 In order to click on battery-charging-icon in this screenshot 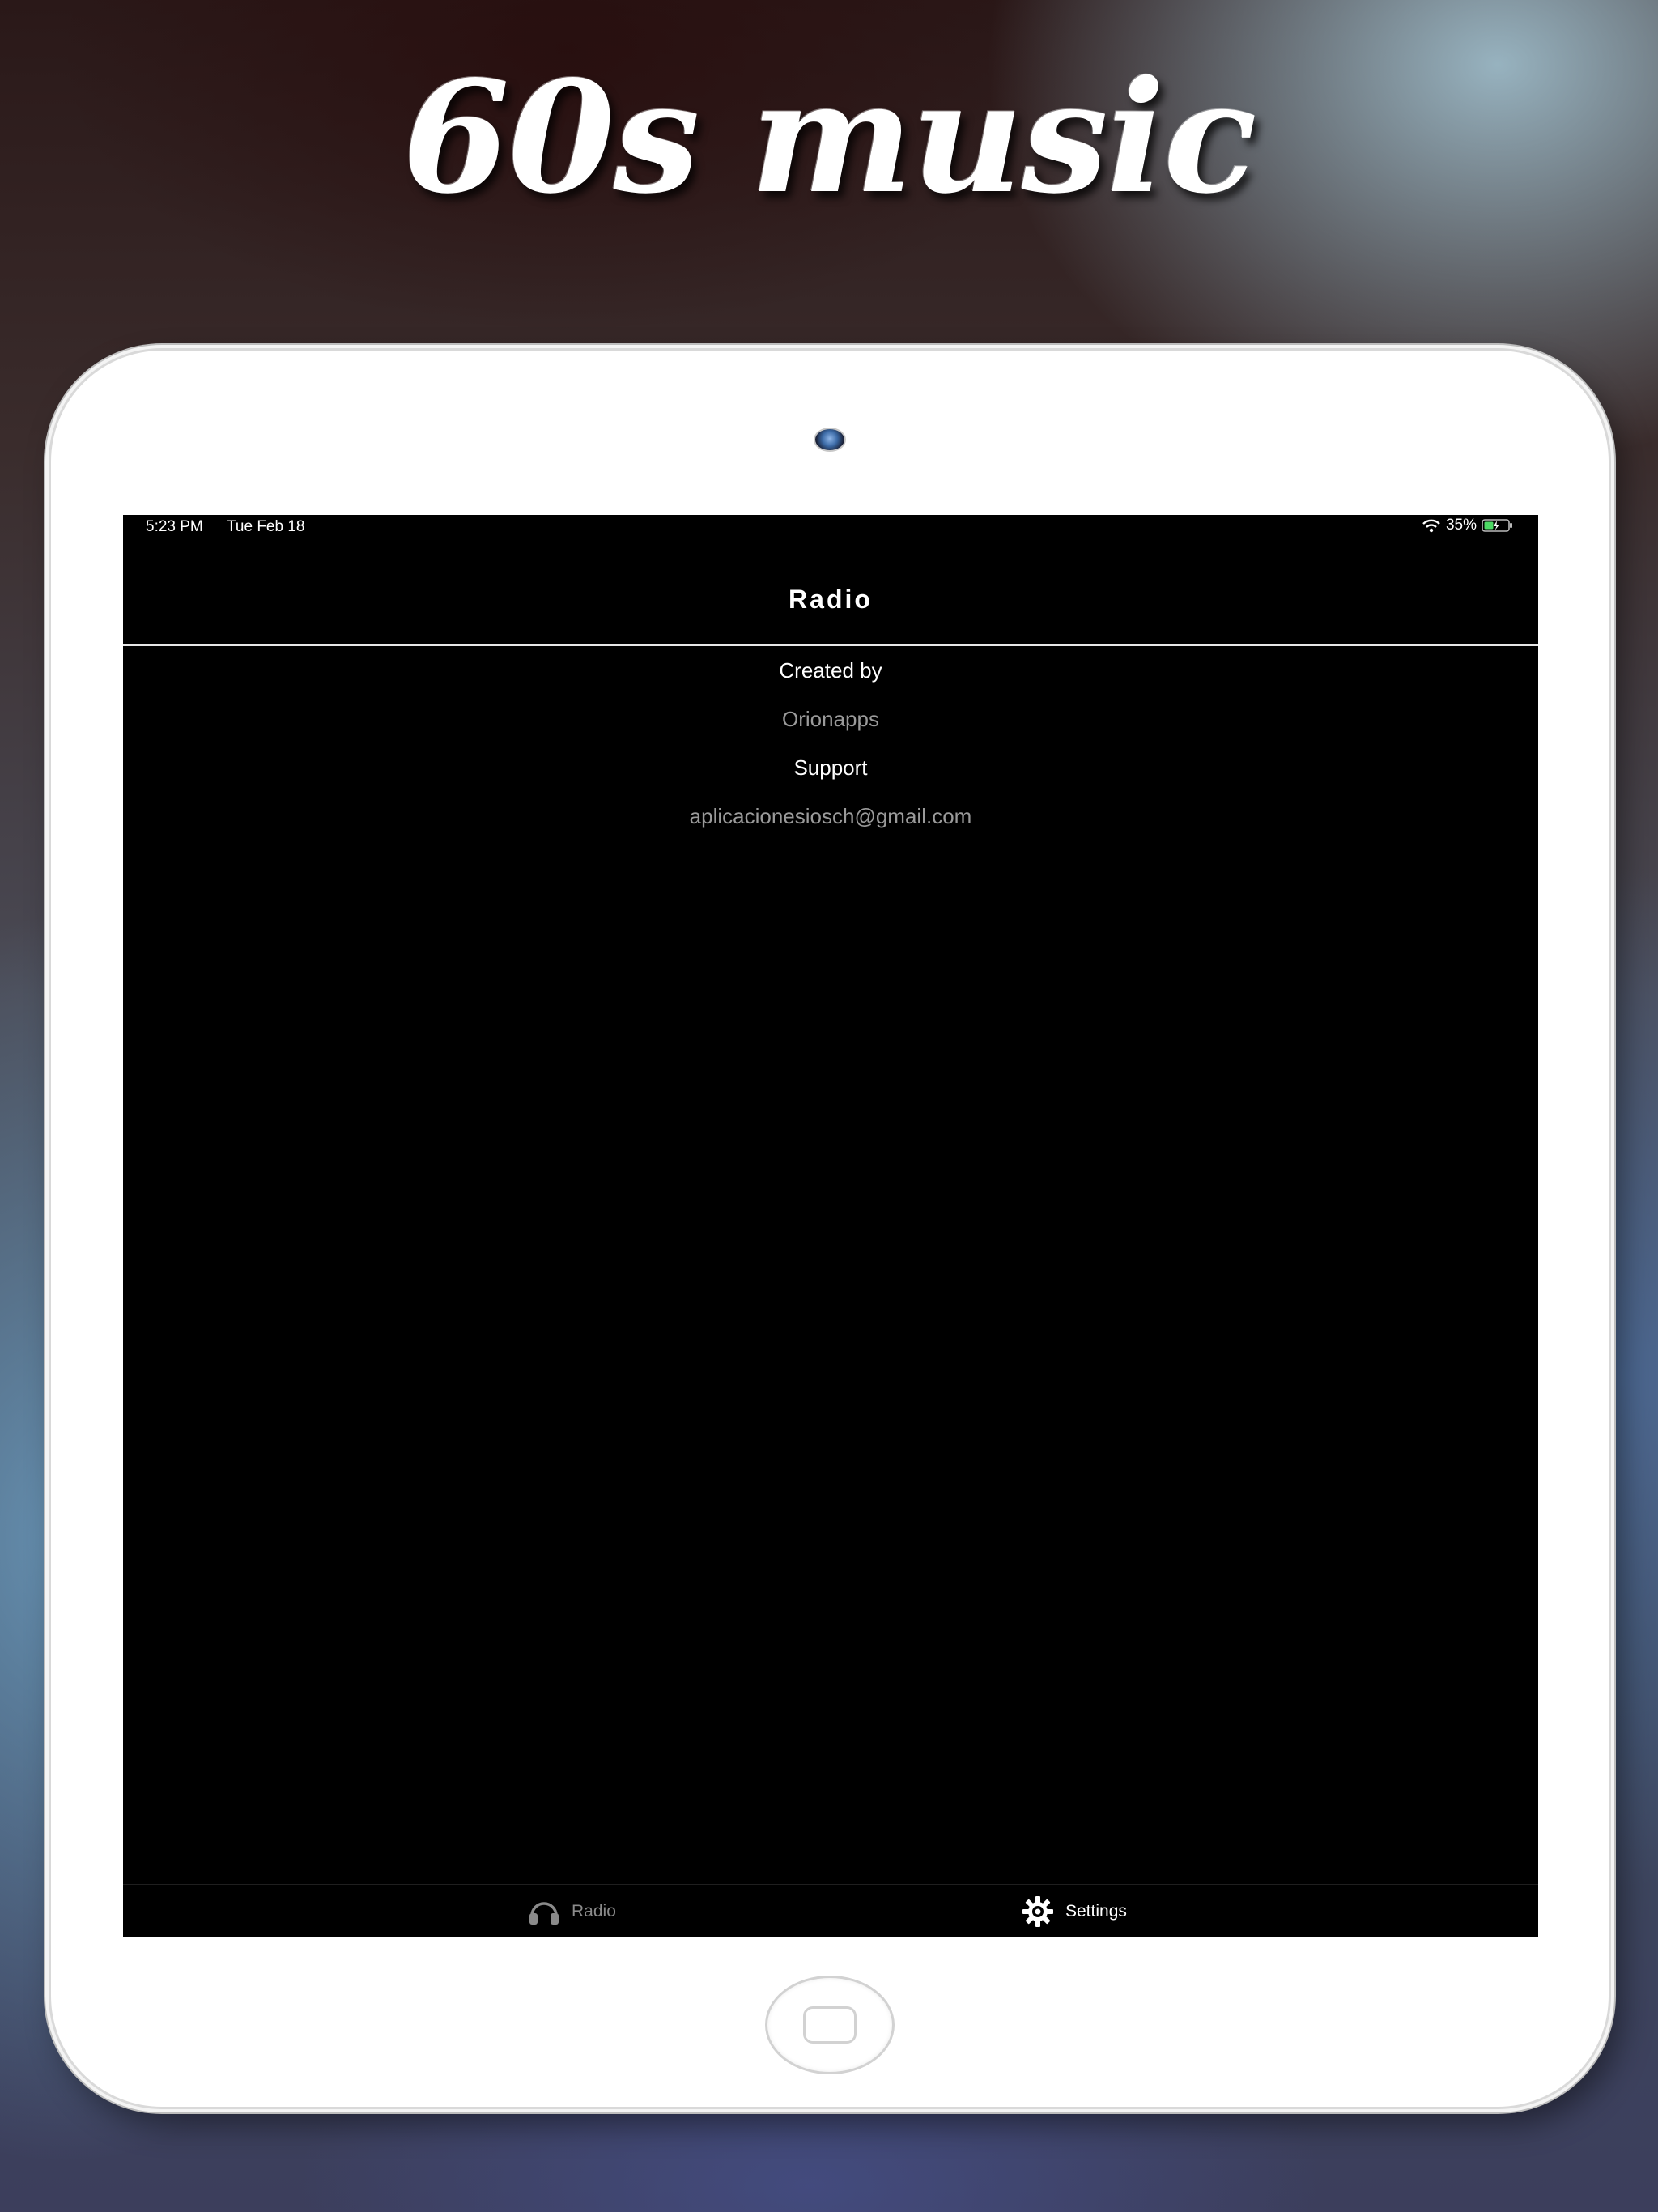, I will do `click(1497, 526)`.